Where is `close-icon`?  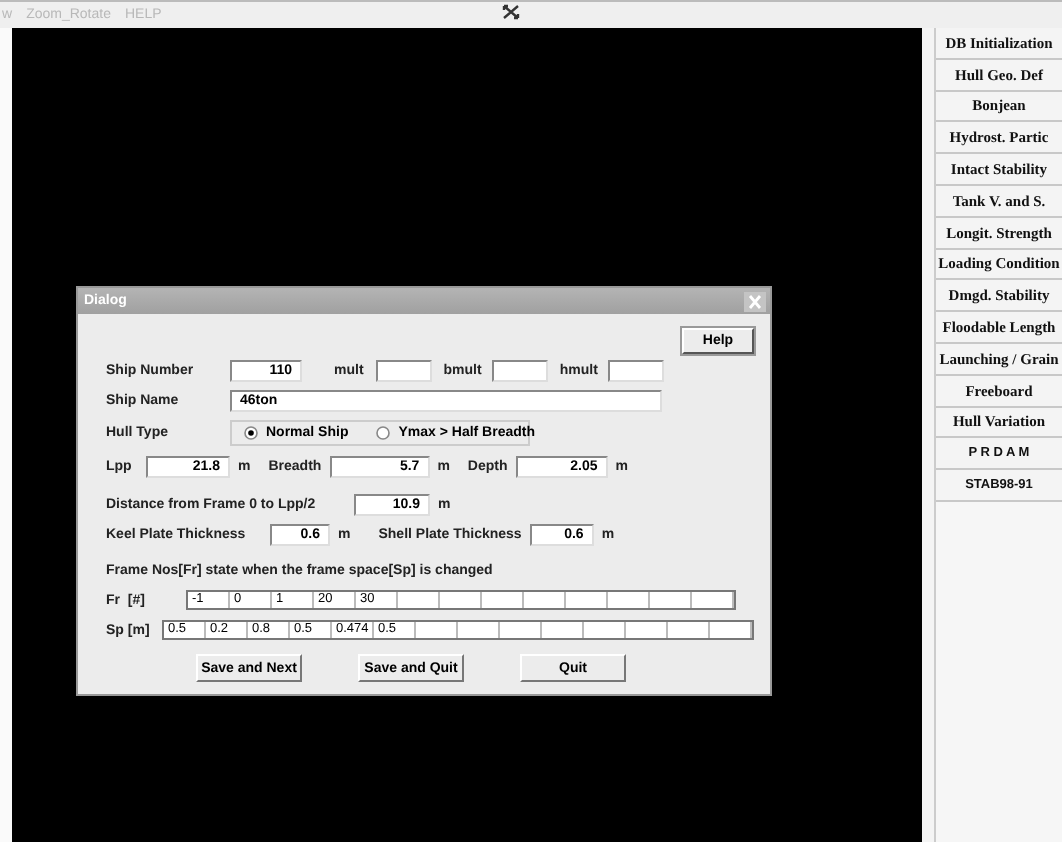 close-icon is located at coordinates (755, 301).